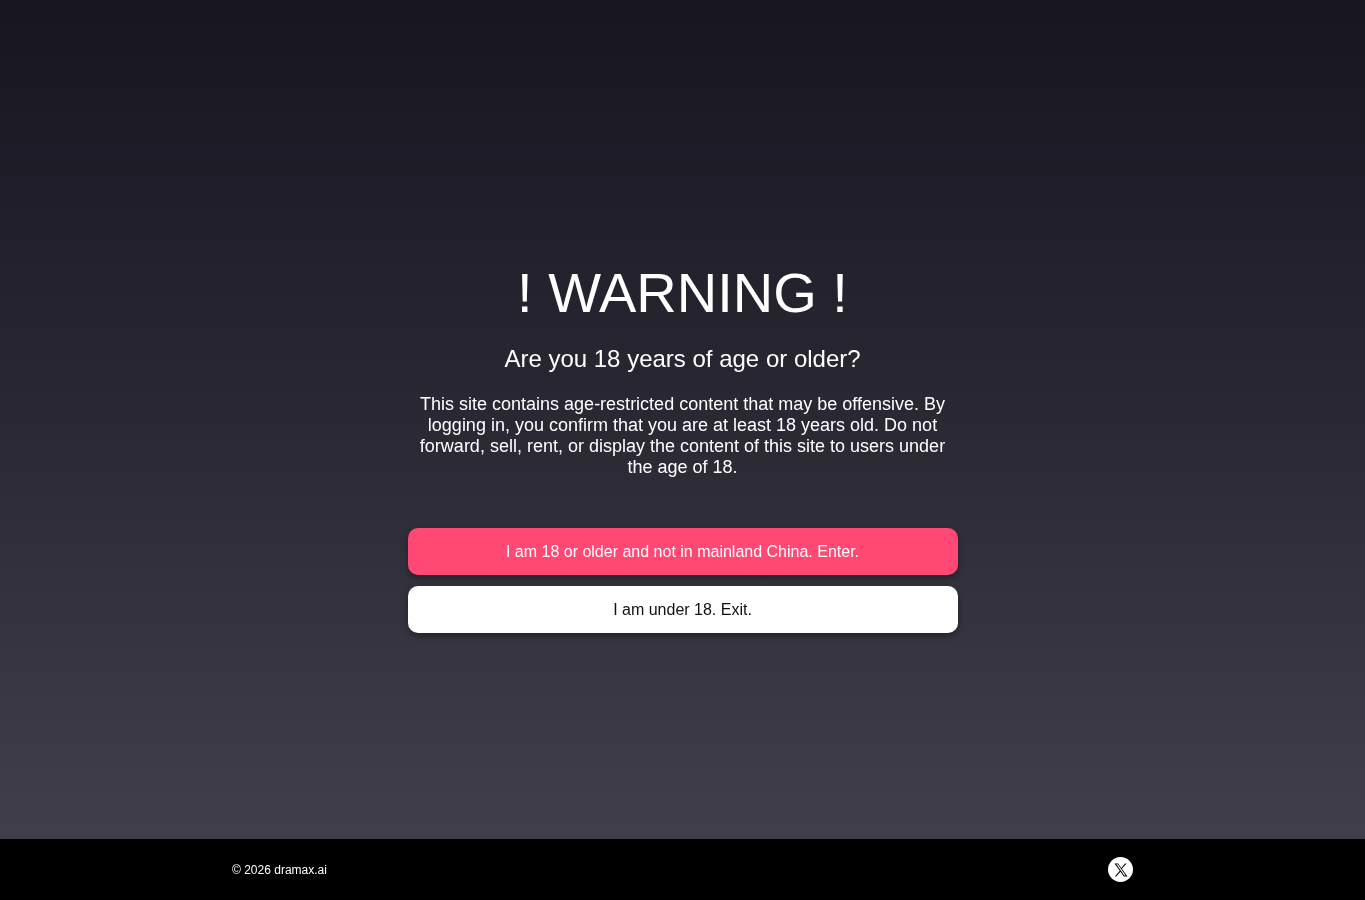 This screenshot has height=900, width=1365. I want to click on warning-title: ! WARNING !, so click(682, 293).